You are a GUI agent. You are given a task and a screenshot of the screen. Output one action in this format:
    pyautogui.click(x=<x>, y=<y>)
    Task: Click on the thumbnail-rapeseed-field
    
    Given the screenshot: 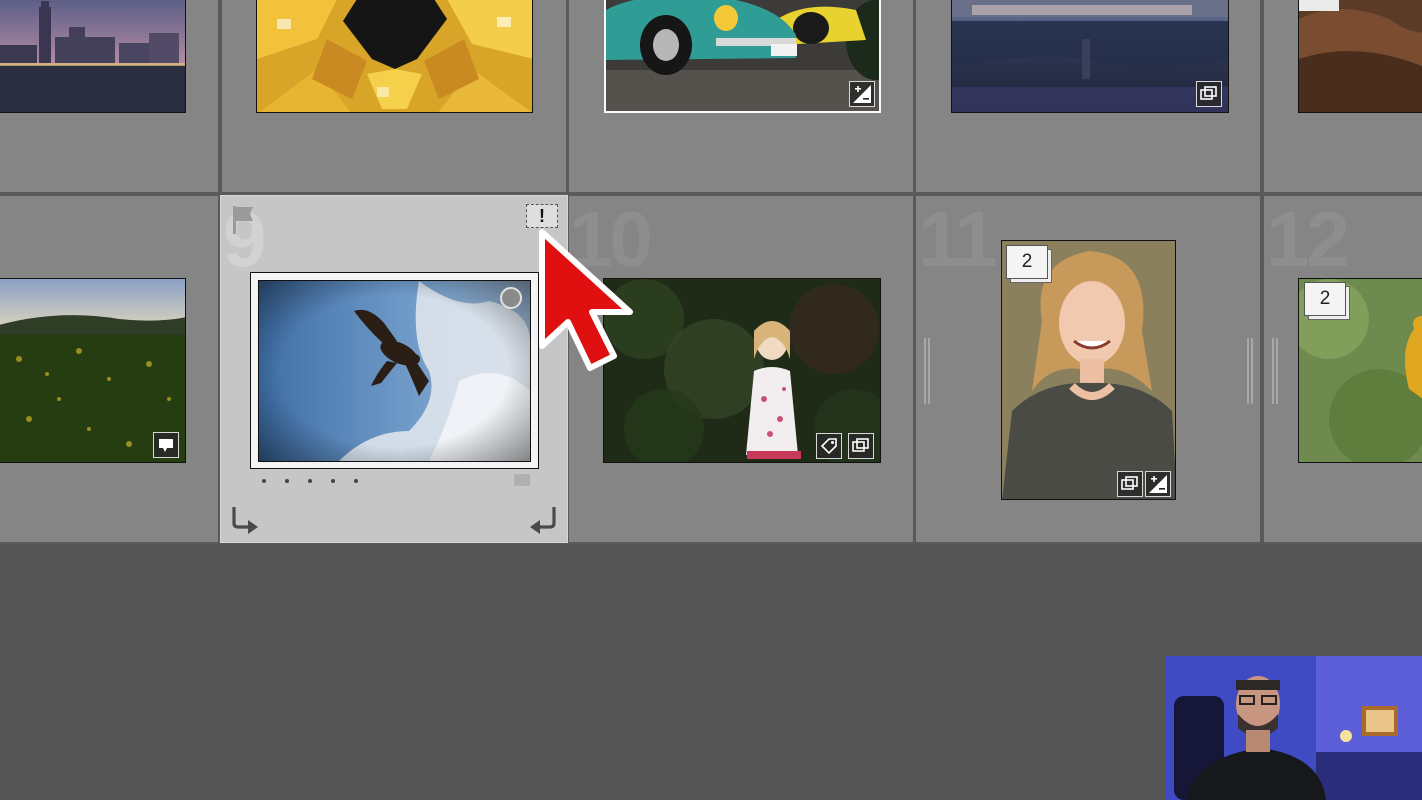 What is the action you would take?
    pyautogui.click(x=93, y=370)
    